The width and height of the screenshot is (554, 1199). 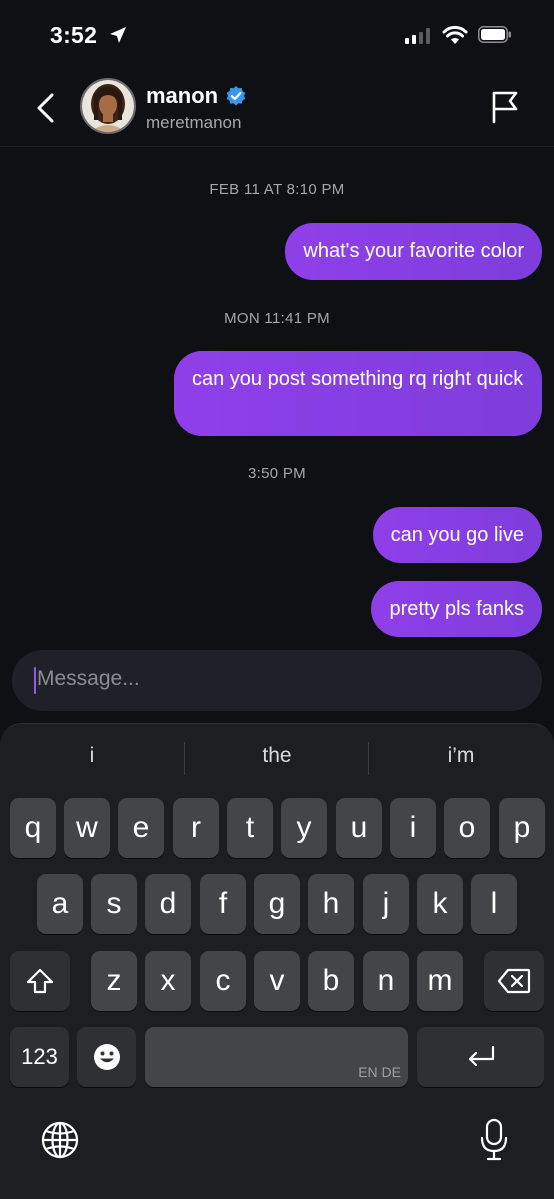 I want to click on battery-icon, so click(x=494, y=34).